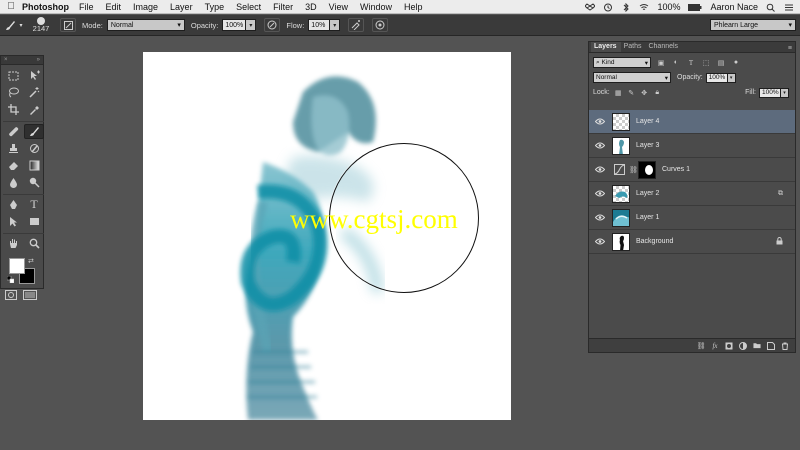 This screenshot has height=450, width=800. What do you see at coordinates (13, 148) in the screenshot?
I see `clone-stamp-tool` at bounding box center [13, 148].